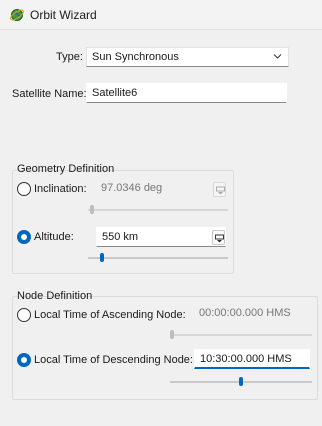 This screenshot has height=426, width=322. What do you see at coordinates (241, 335) in the screenshot?
I see `ascending-node-slider` at bounding box center [241, 335].